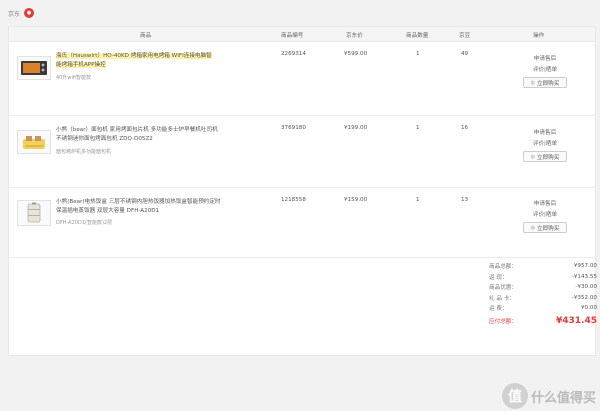 This screenshot has height=411, width=600. Describe the element at coordinates (29, 13) in the screenshot. I see `jd-logo-icon: ●` at that location.